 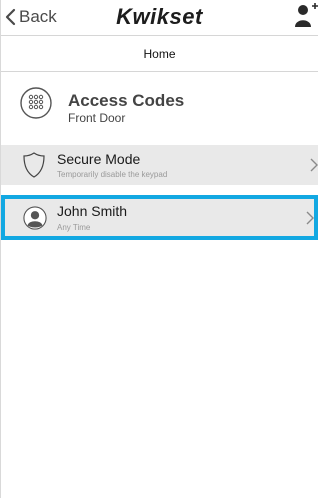 I want to click on secure-mode-title: Secure Mode, so click(x=99, y=159).